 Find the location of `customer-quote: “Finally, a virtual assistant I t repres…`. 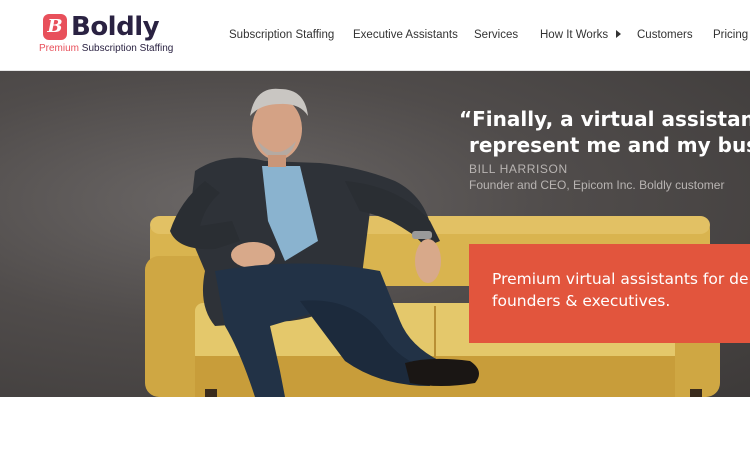

customer-quote: “Finally, a virtual assistant I t repres… is located at coordinates (604, 132).